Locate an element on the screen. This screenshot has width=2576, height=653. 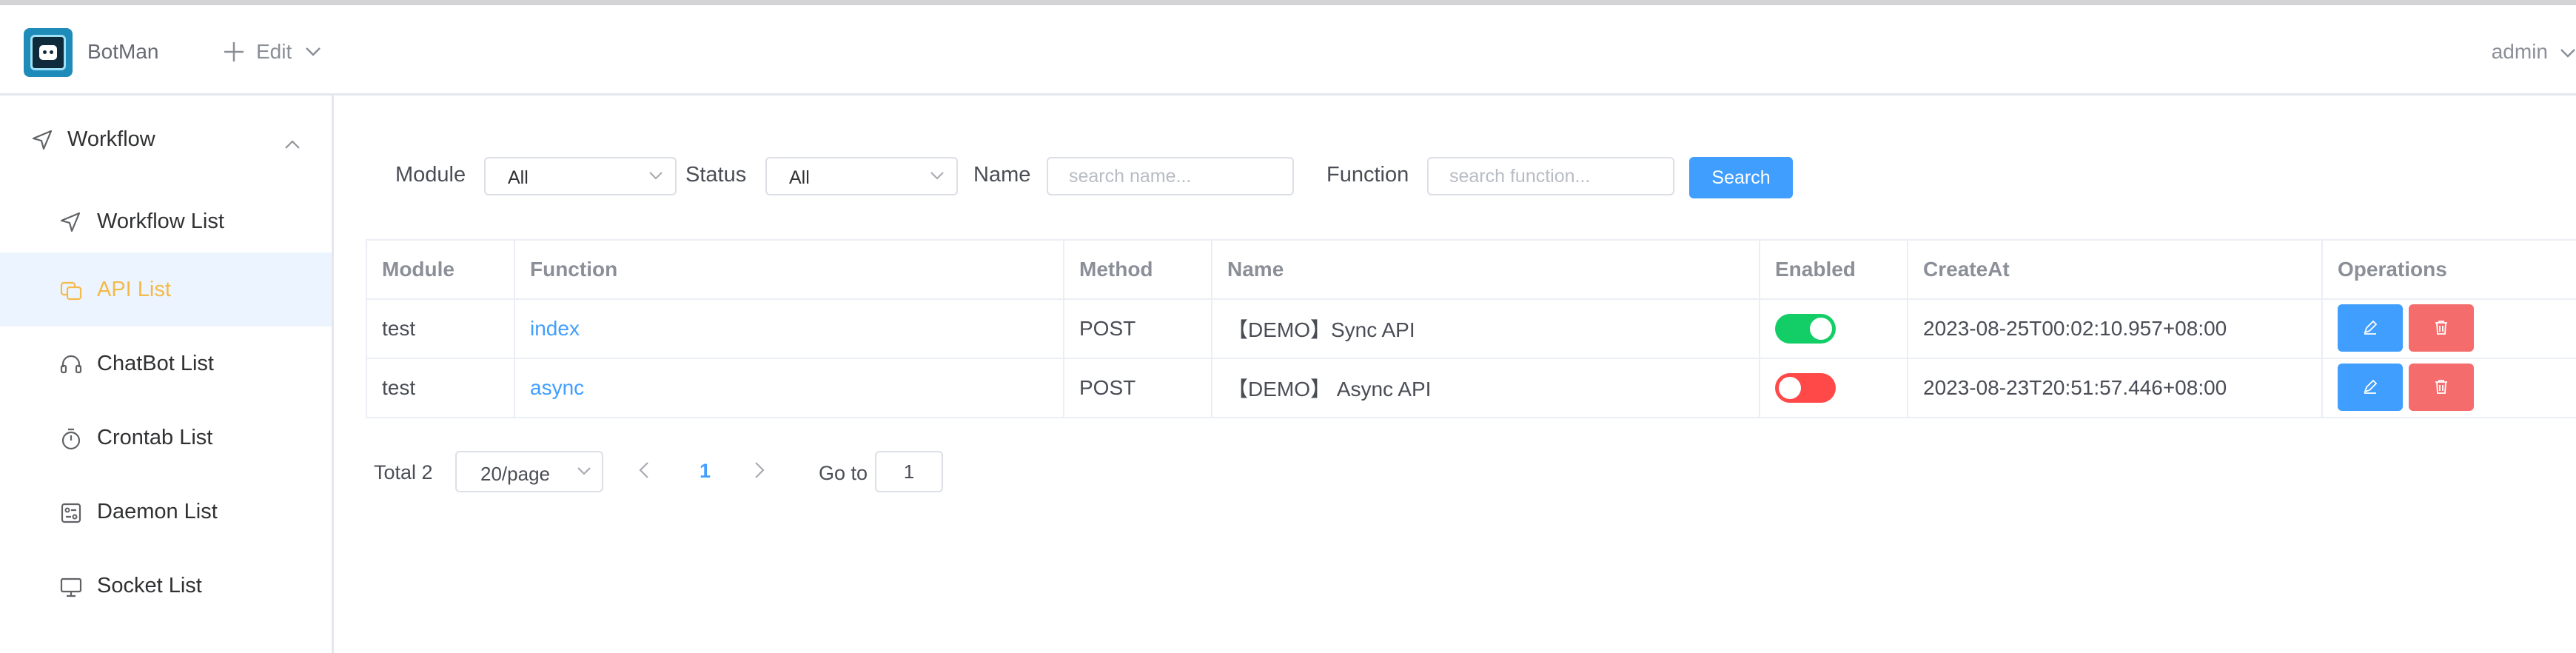
status-select-value: All is located at coordinates (799, 177).